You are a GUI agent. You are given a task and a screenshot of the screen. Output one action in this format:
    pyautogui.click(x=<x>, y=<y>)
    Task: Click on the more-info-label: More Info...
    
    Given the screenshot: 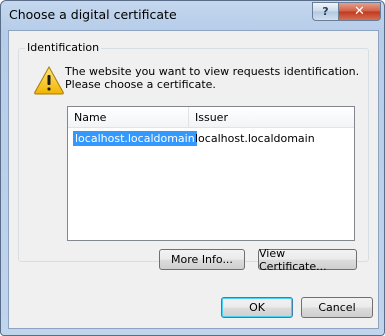 What is the action you would take?
    pyautogui.click(x=202, y=259)
    